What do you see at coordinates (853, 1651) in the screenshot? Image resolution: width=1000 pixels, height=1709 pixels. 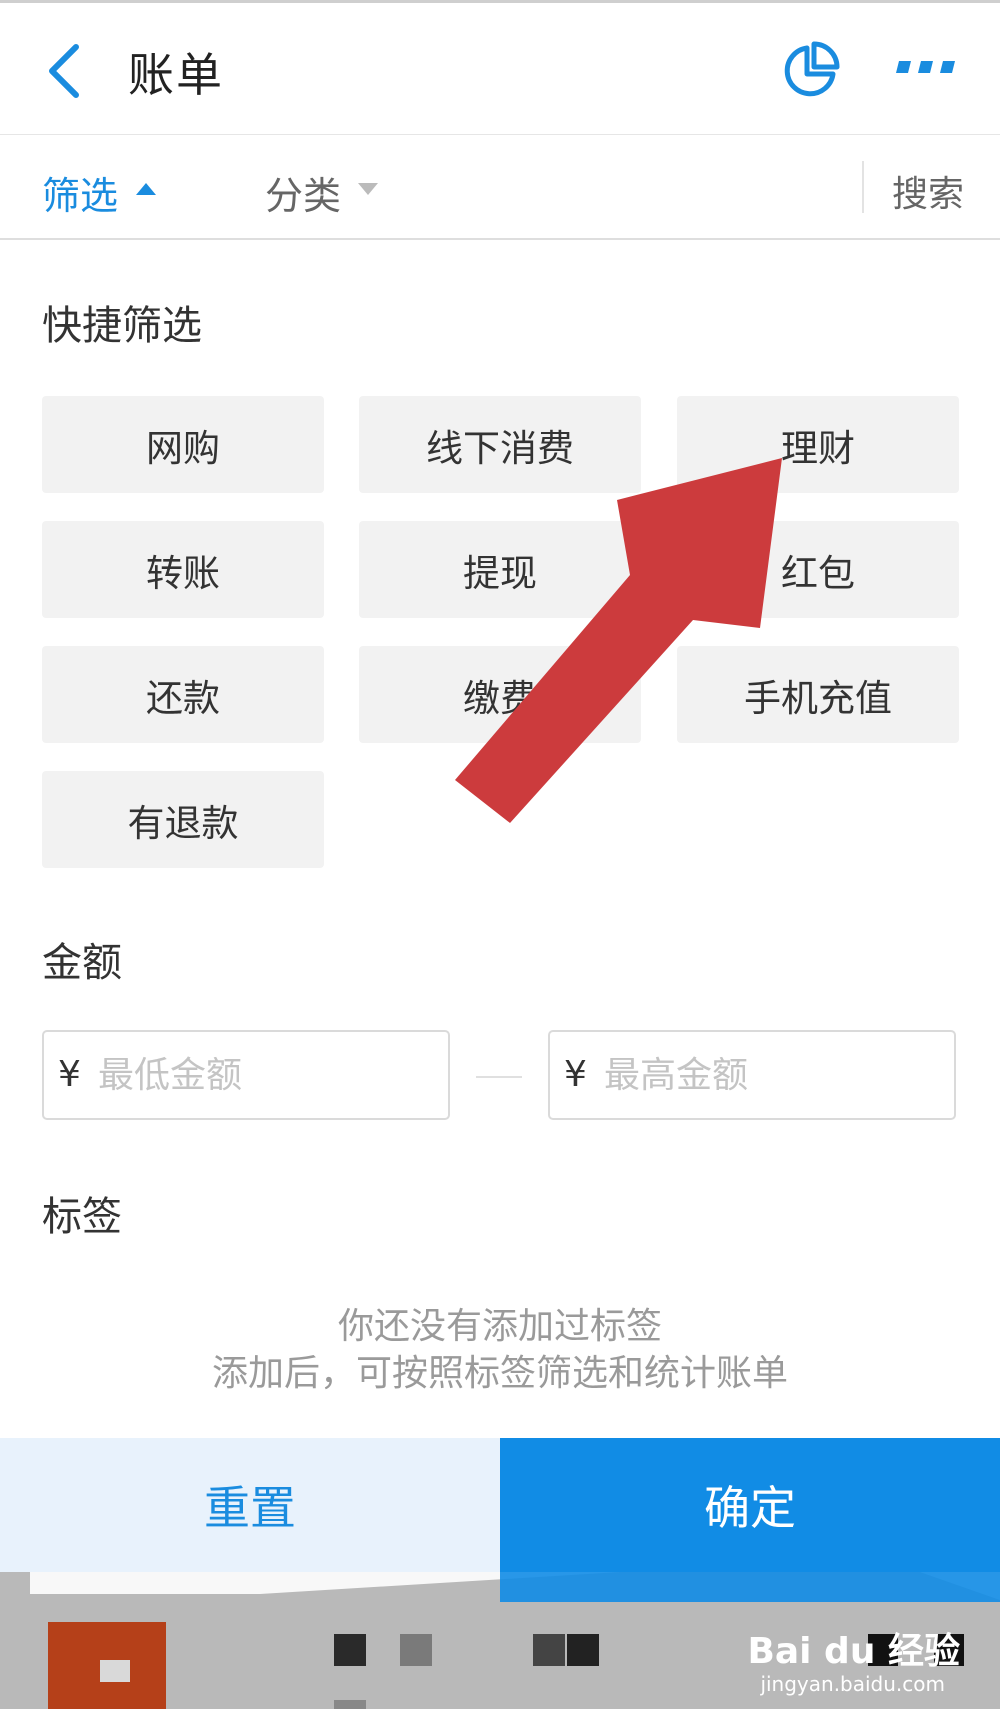 I see `watermark-logo: Bai du 经验` at bounding box center [853, 1651].